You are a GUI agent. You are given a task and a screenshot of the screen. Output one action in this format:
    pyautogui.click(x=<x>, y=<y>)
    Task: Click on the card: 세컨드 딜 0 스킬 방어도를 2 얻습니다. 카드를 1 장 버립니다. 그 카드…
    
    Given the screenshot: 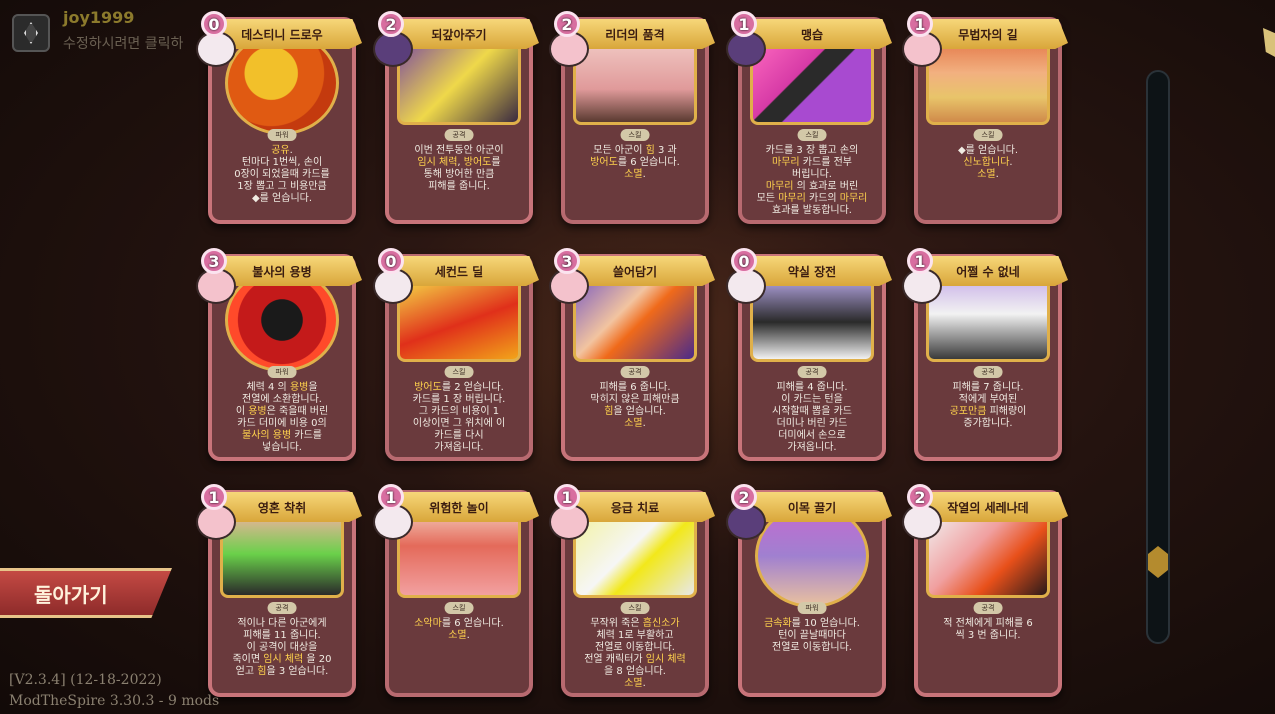 What is the action you would take?
    pyautogui.click(x=456, y=354)
    